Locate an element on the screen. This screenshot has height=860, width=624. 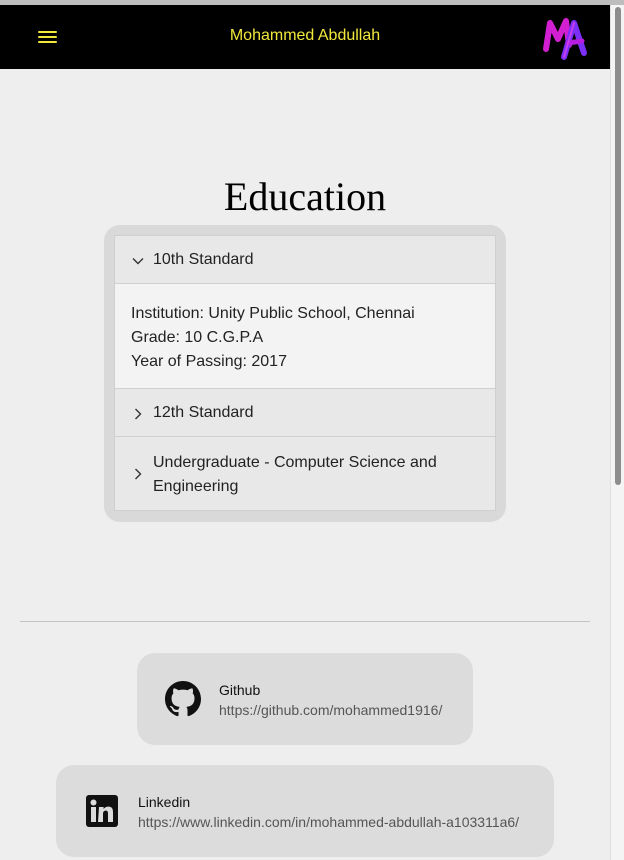
education-heading: Education is located at coordinates (305, 196).